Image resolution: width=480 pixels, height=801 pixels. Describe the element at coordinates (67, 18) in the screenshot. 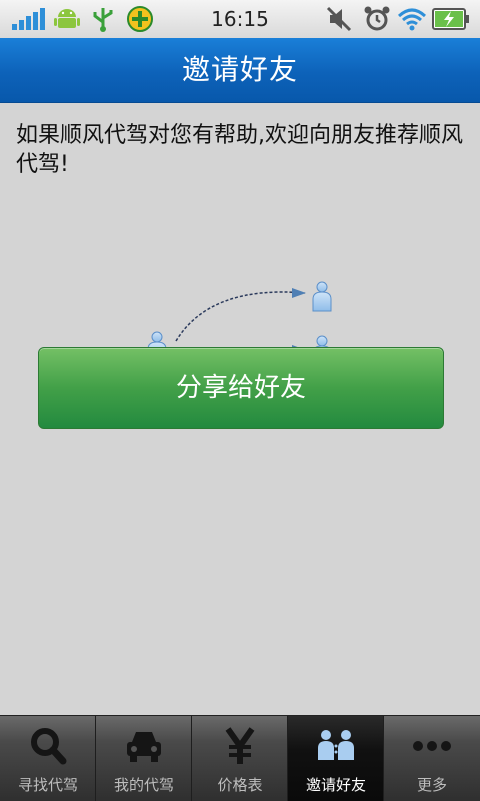

I see `android-icon` at that location.